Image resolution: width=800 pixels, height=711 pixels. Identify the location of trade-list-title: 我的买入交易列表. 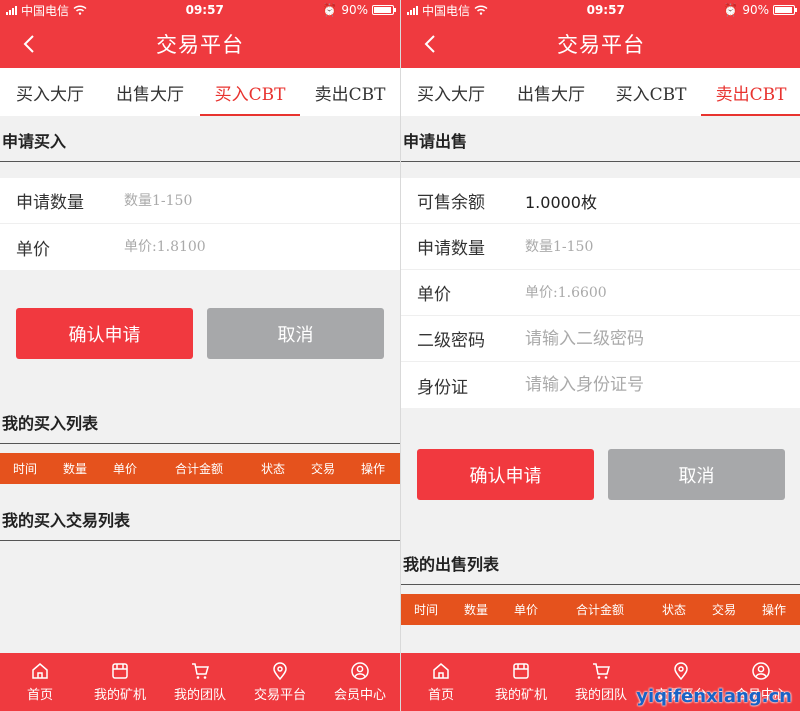
(200, 519).